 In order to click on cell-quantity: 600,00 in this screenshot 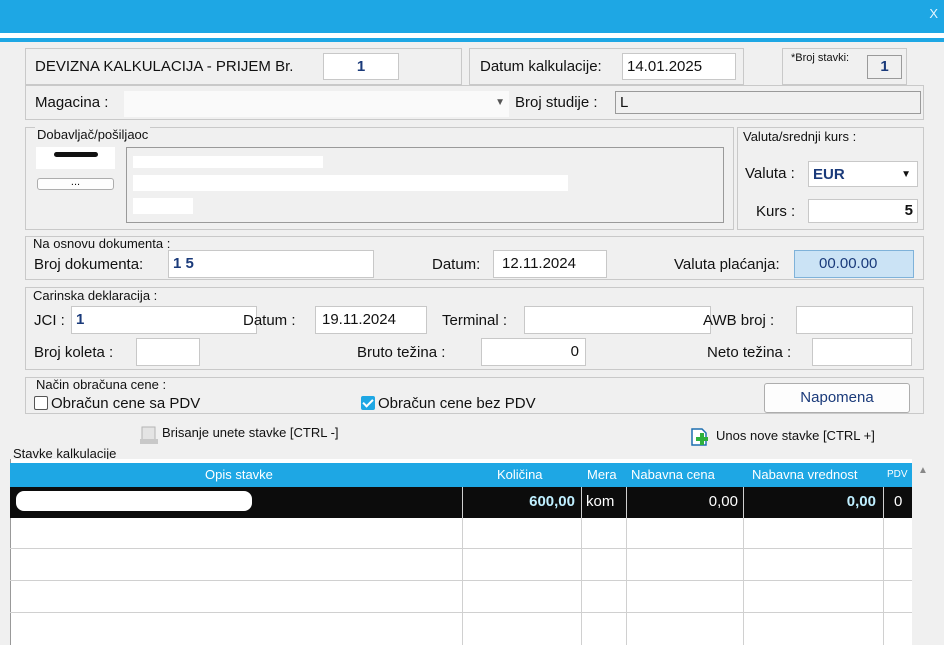, I will do `click(552, 501)`.